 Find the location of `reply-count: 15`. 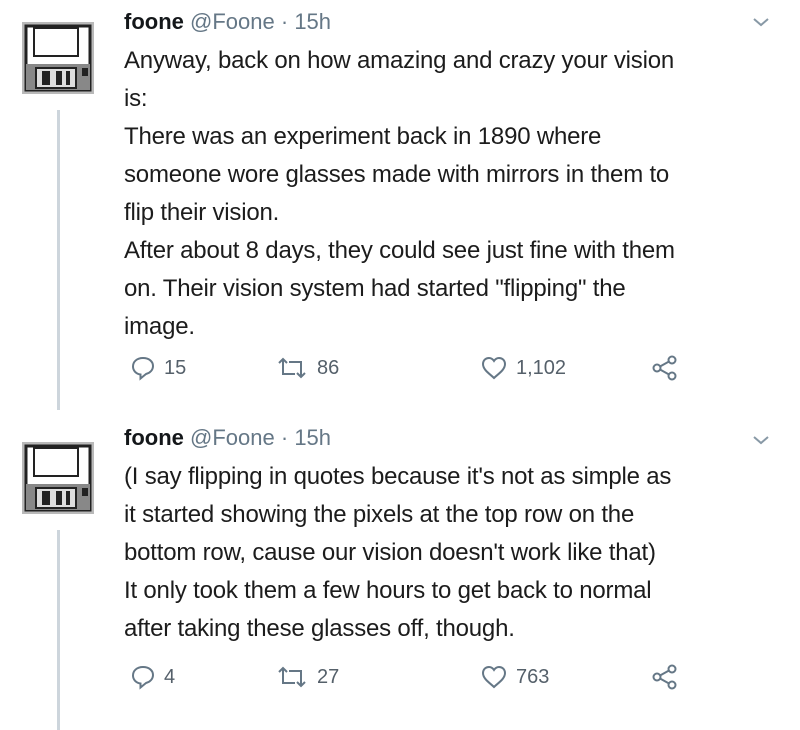

reply-count: 15 is located at coordinates (175, 367).